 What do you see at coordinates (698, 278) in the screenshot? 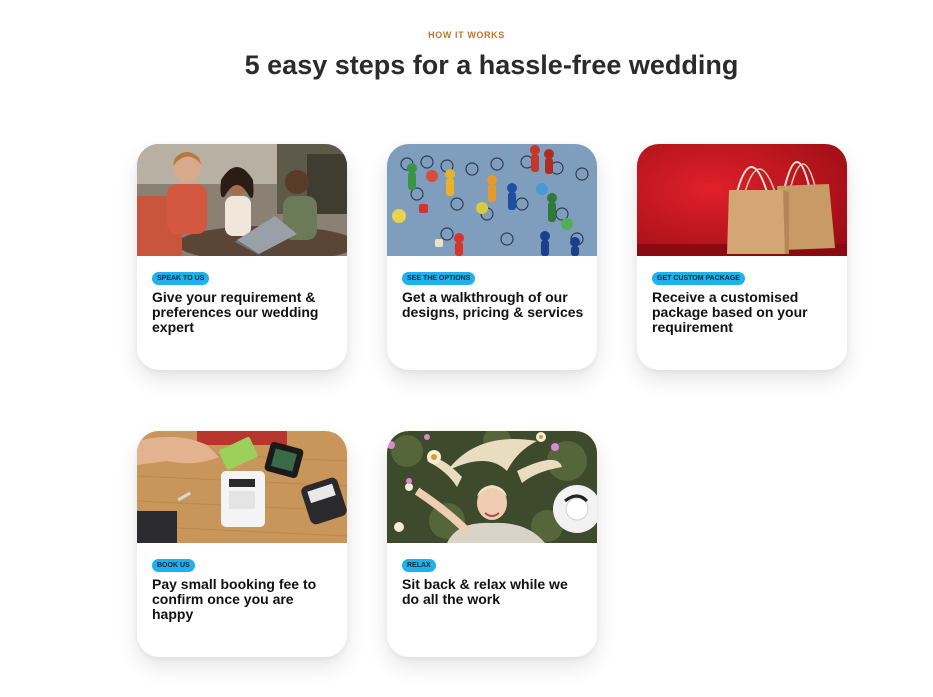
I see `step-badge: GET CUSTOM PACKAGE` at bounding box center [698, 278].